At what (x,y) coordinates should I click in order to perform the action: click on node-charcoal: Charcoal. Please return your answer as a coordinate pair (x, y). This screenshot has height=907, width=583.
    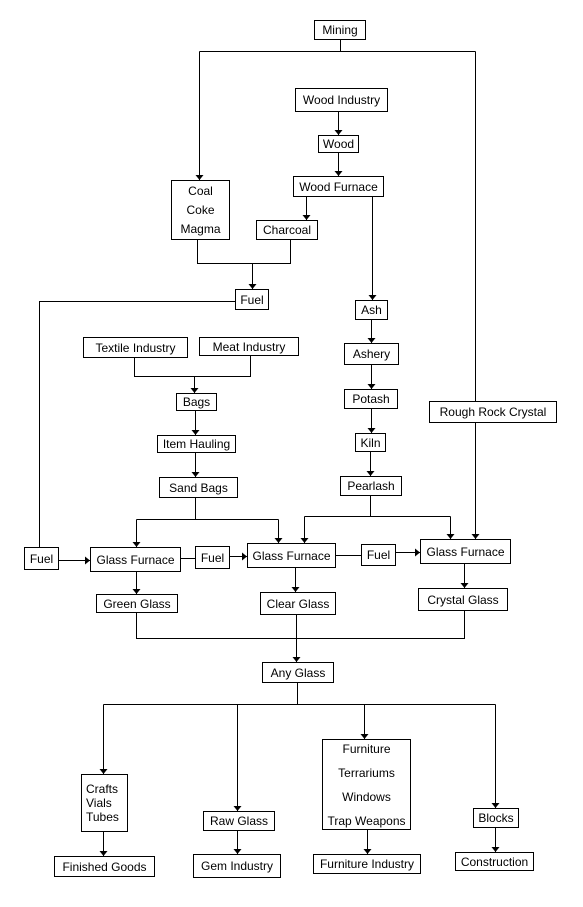
    Looking at the image, I should click on (287, 230).